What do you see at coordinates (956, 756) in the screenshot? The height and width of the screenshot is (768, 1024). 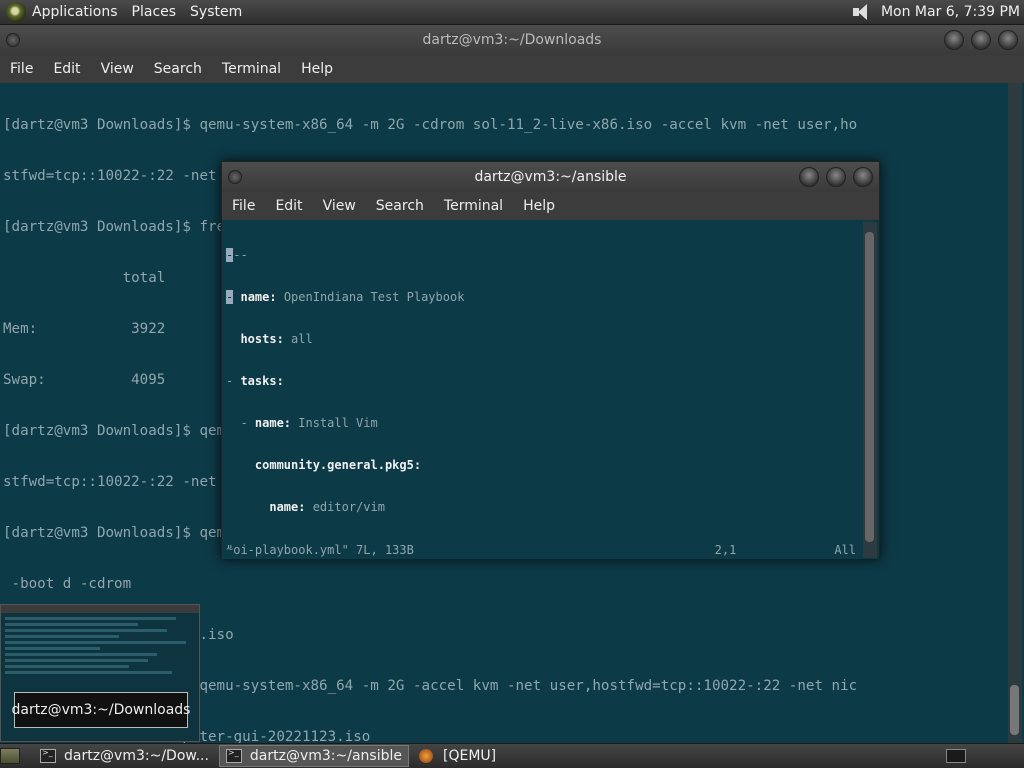 I see `workspace-switcher` at bounding box center [956, 756].